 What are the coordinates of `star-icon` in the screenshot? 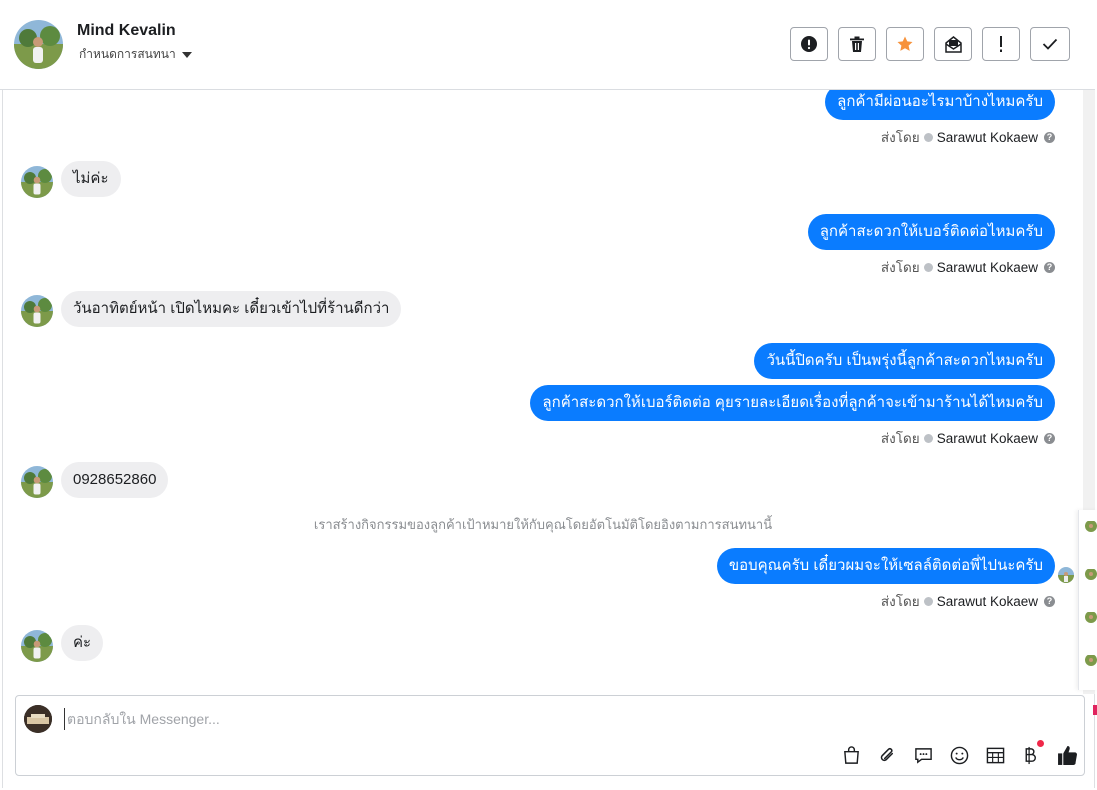 It's located at (905, 43).